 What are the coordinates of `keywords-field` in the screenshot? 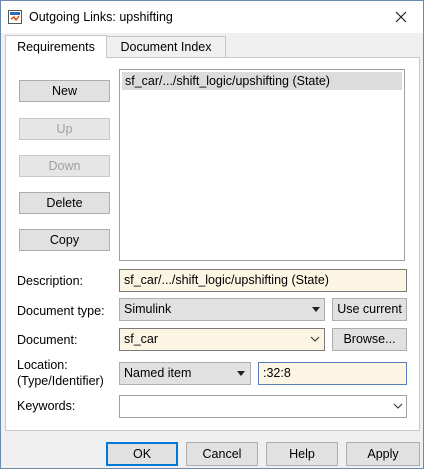 It's located at (263, 406).